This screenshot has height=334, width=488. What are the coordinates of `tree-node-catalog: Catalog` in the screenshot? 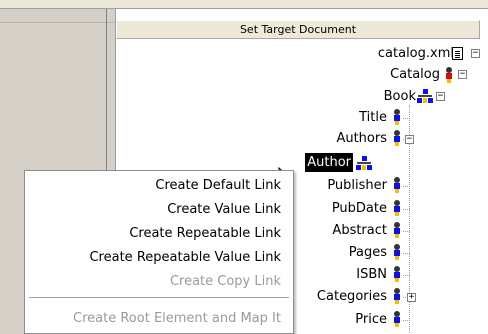 It's located at (380, 74).